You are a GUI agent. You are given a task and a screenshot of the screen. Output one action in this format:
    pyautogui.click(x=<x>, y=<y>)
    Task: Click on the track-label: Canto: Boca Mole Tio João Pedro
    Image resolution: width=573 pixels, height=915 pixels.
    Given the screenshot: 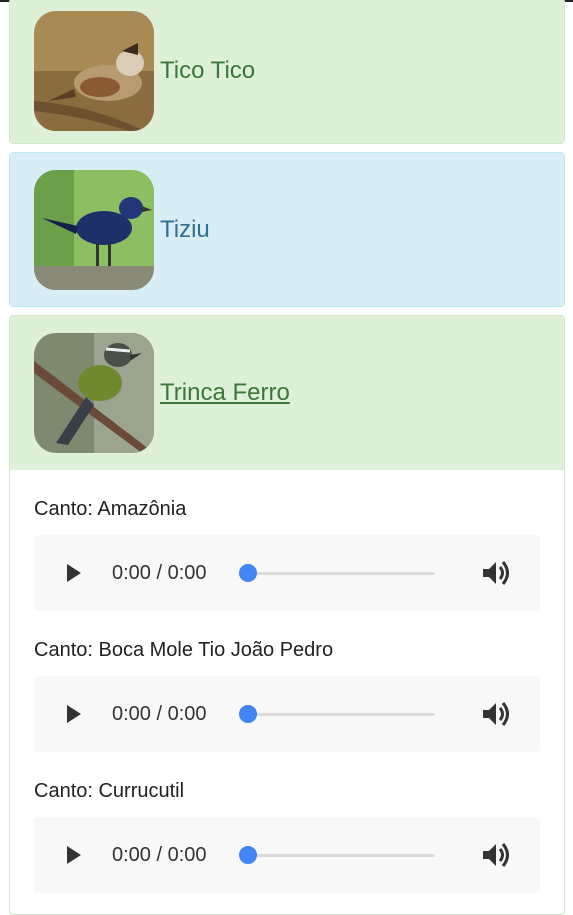 What is the action you would take?
    pyautogui.click(x=184, y=650)
    